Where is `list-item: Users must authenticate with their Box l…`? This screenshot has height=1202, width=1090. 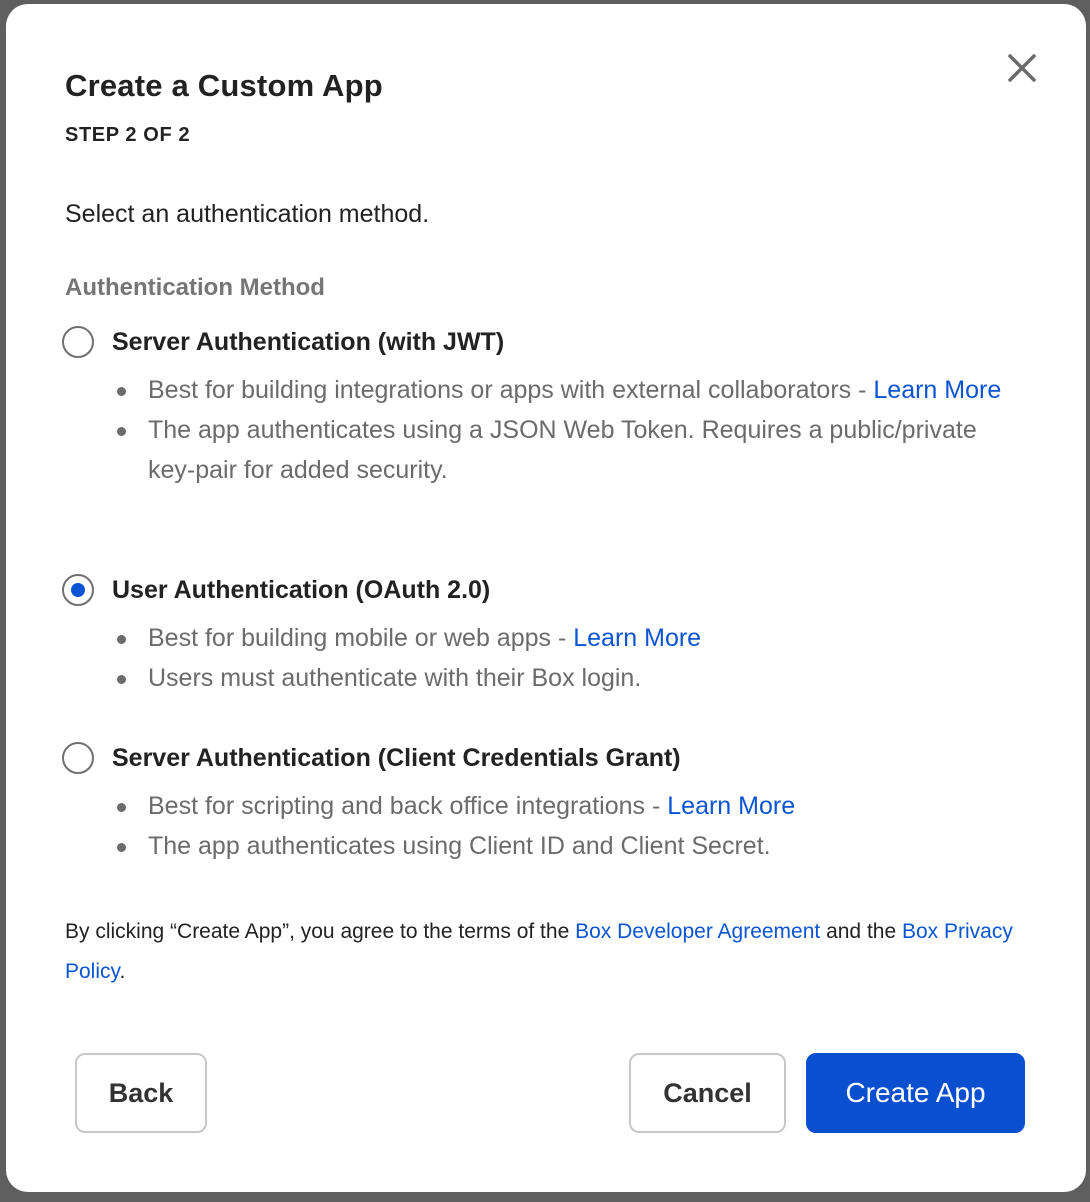
list-item: Users must authenticate with their Box l… is located at coordinates (567, 678).